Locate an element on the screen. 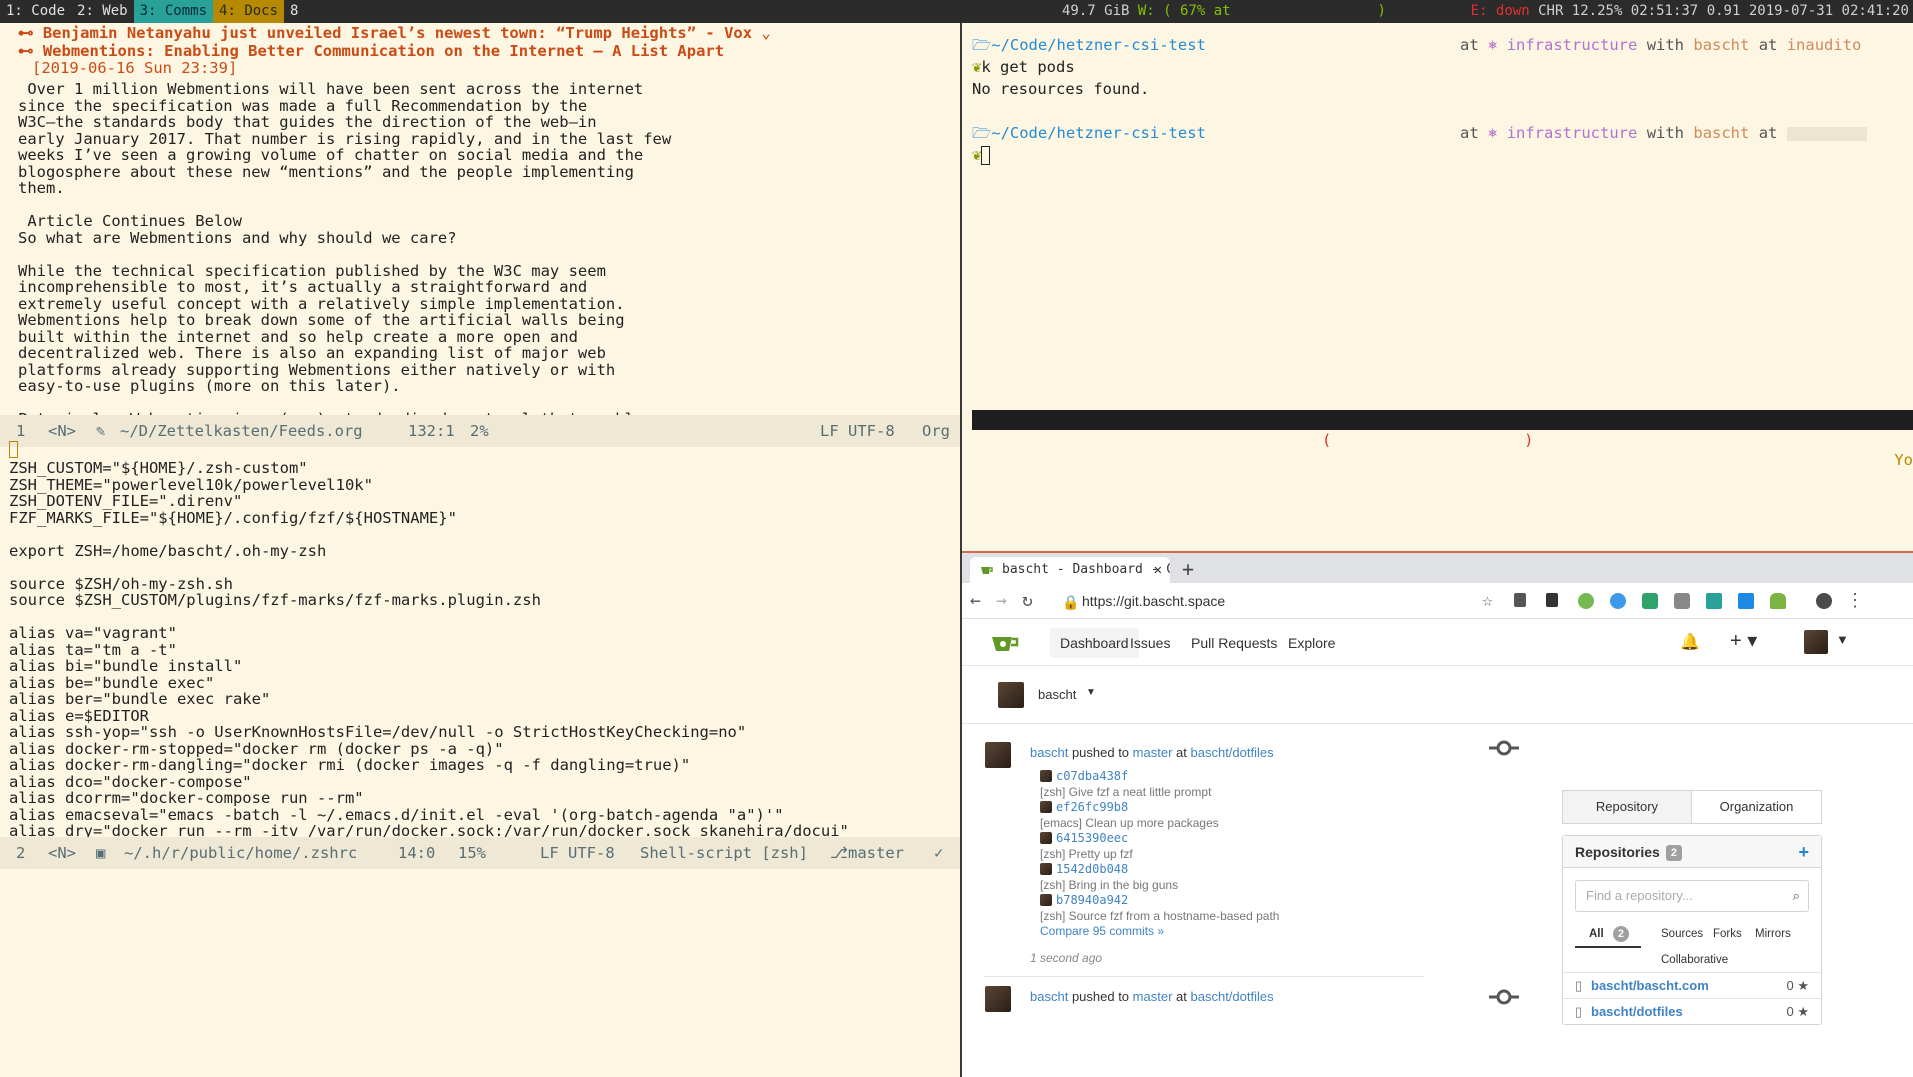 Image resolution: width=1913 pixels, height=1077 pixels. user-menu-chevron-icon: ▼ is located at coordinates (1842, 639).